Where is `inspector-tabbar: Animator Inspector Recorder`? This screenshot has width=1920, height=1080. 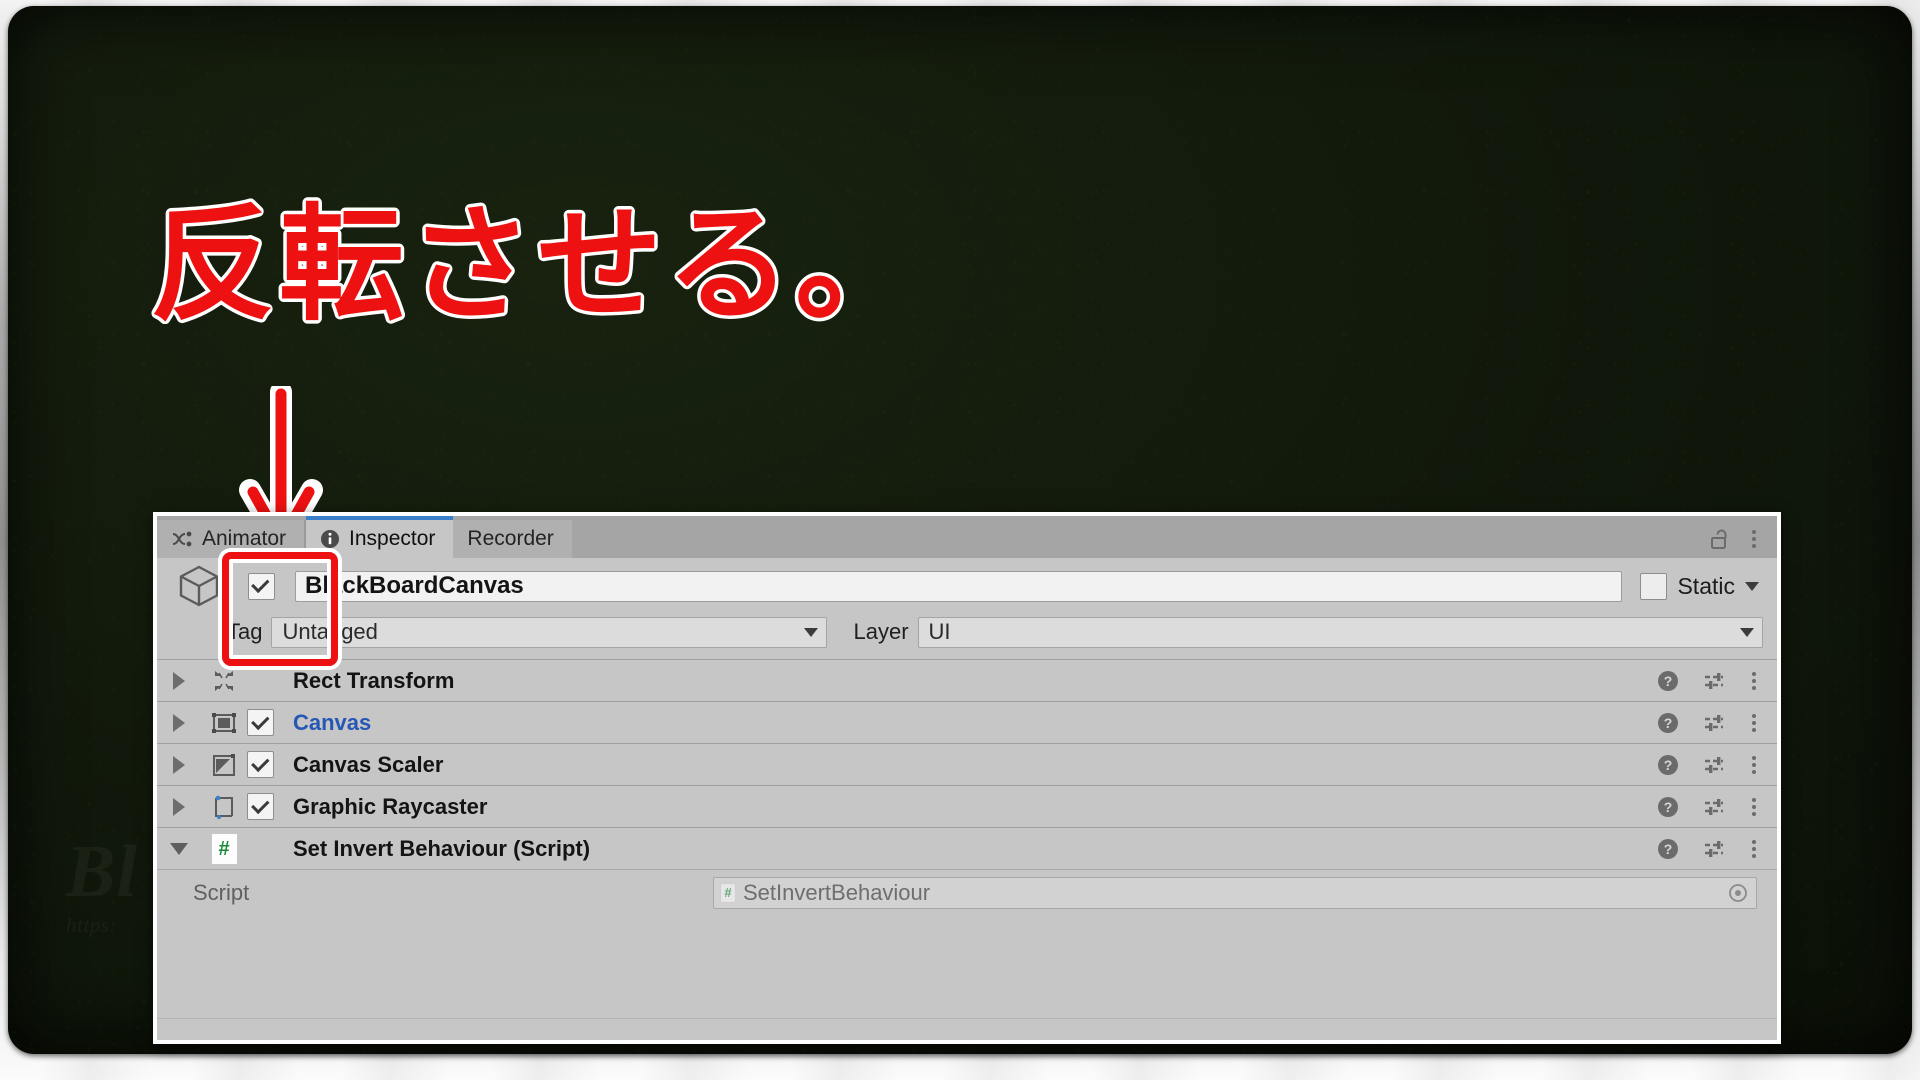 inspector-tabbar: Animator Inspector Recorder is located at coordinates (967, 537).